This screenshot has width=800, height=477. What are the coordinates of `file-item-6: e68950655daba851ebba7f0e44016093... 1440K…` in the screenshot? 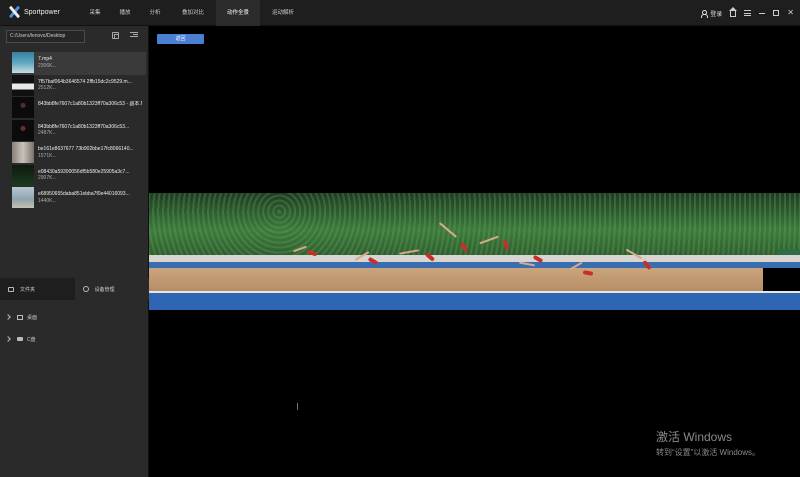 It's located at (79, 198).